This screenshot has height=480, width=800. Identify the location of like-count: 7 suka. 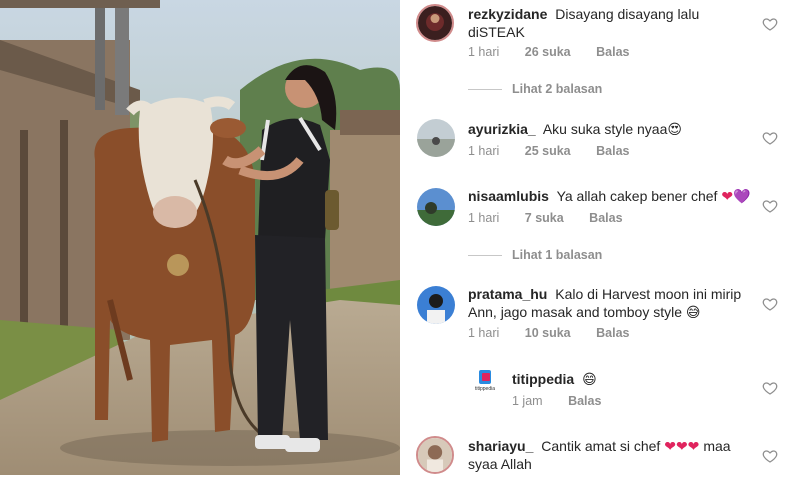
(544, 218).